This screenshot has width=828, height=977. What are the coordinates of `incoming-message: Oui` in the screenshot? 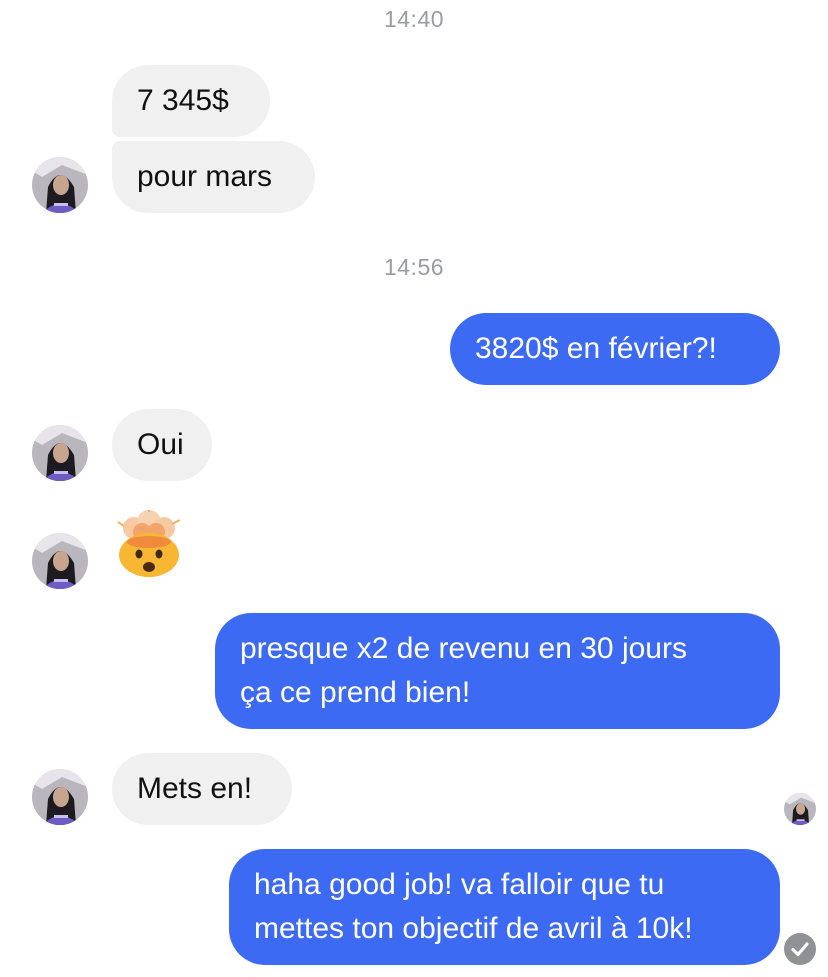 It's located at (162, 445).